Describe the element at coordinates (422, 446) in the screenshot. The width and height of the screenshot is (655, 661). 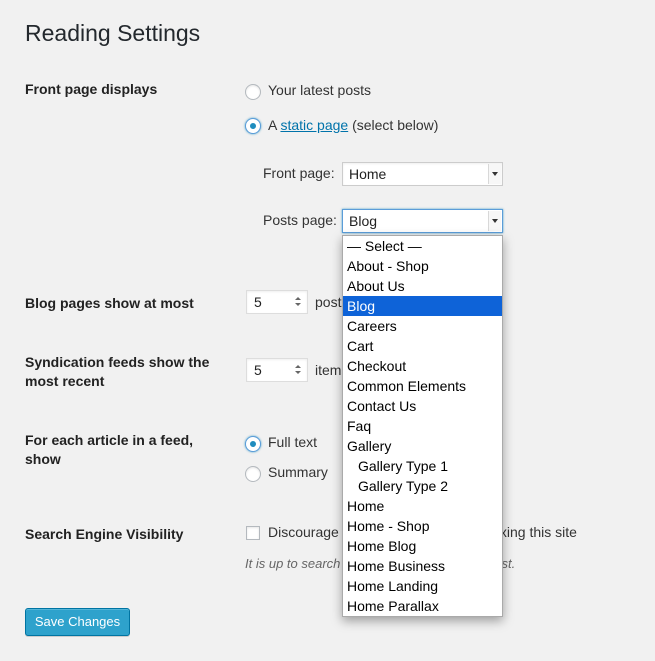
I see `dropdown-option: Gallery` at that location.